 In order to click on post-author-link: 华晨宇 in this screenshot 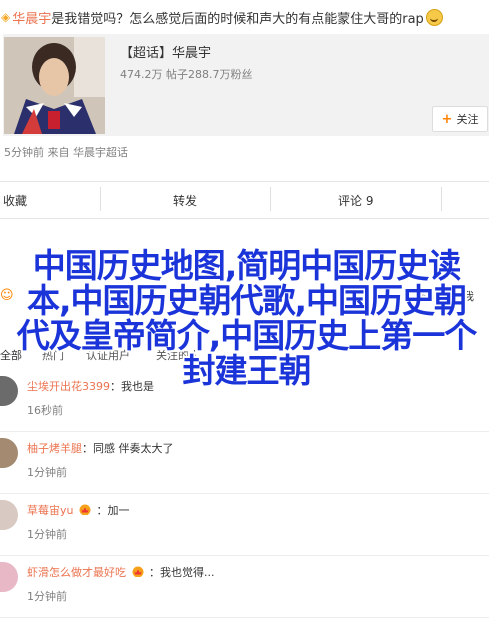, I will do `click(31, 17)`.